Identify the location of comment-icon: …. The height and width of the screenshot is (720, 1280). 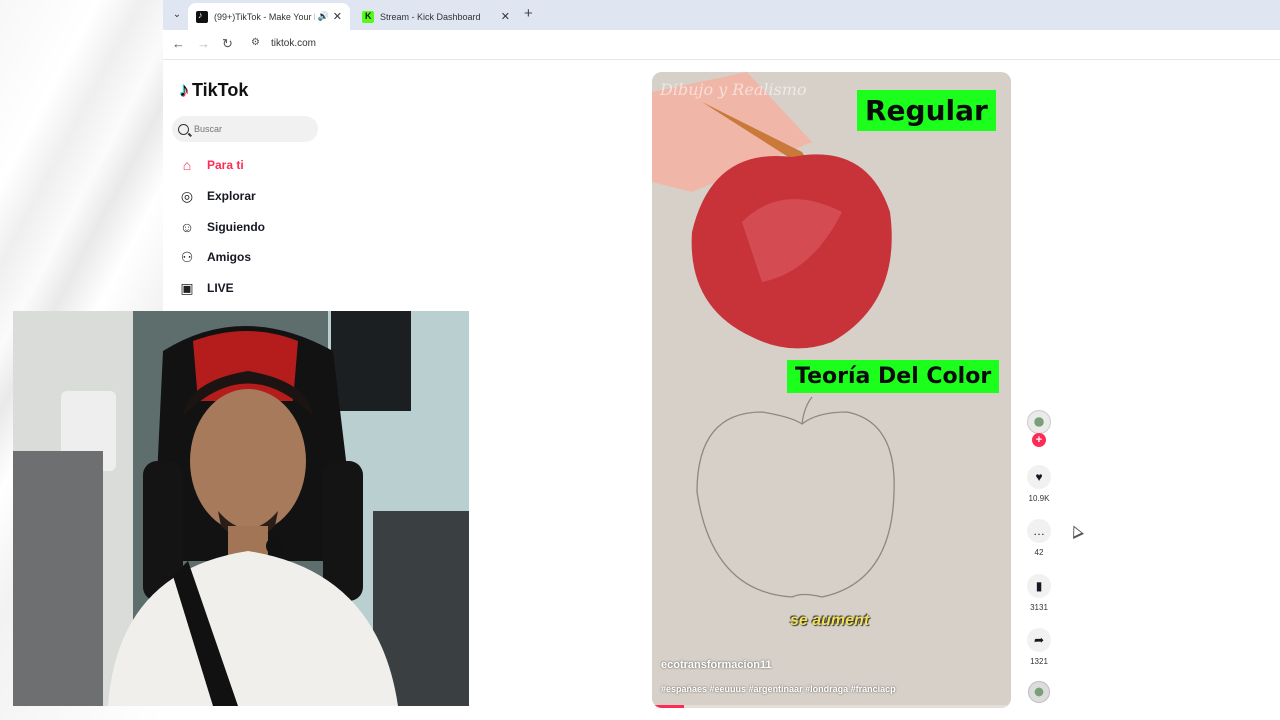
(1039, 531).